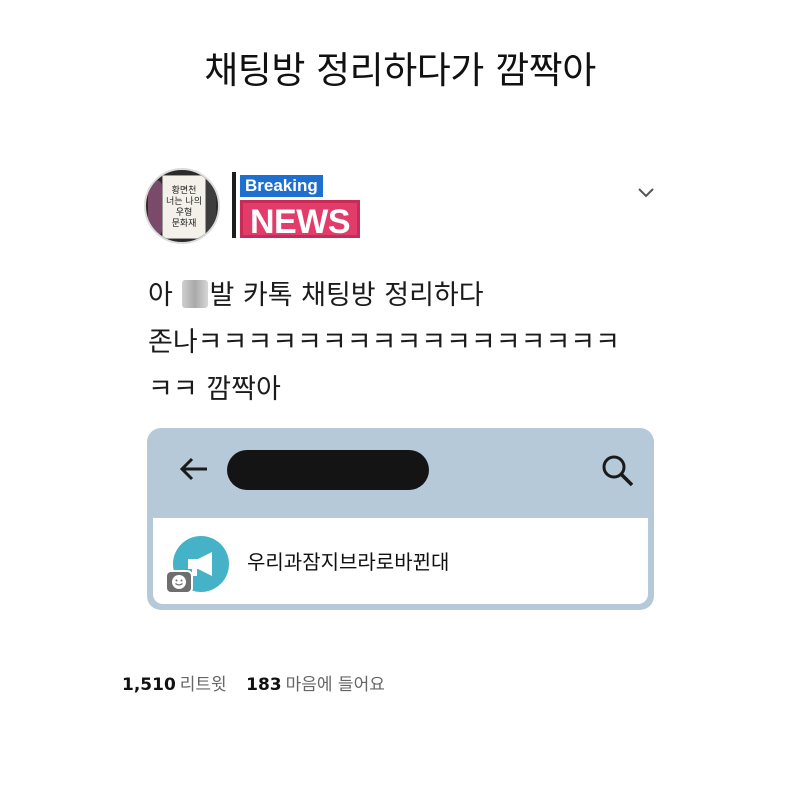 This screenshot has height=800, width=800. Describe the element at coordinates (348, 562) in the screenshot. I see `chat-room-name: 우리과잠지브라로바뀐대` at that location.